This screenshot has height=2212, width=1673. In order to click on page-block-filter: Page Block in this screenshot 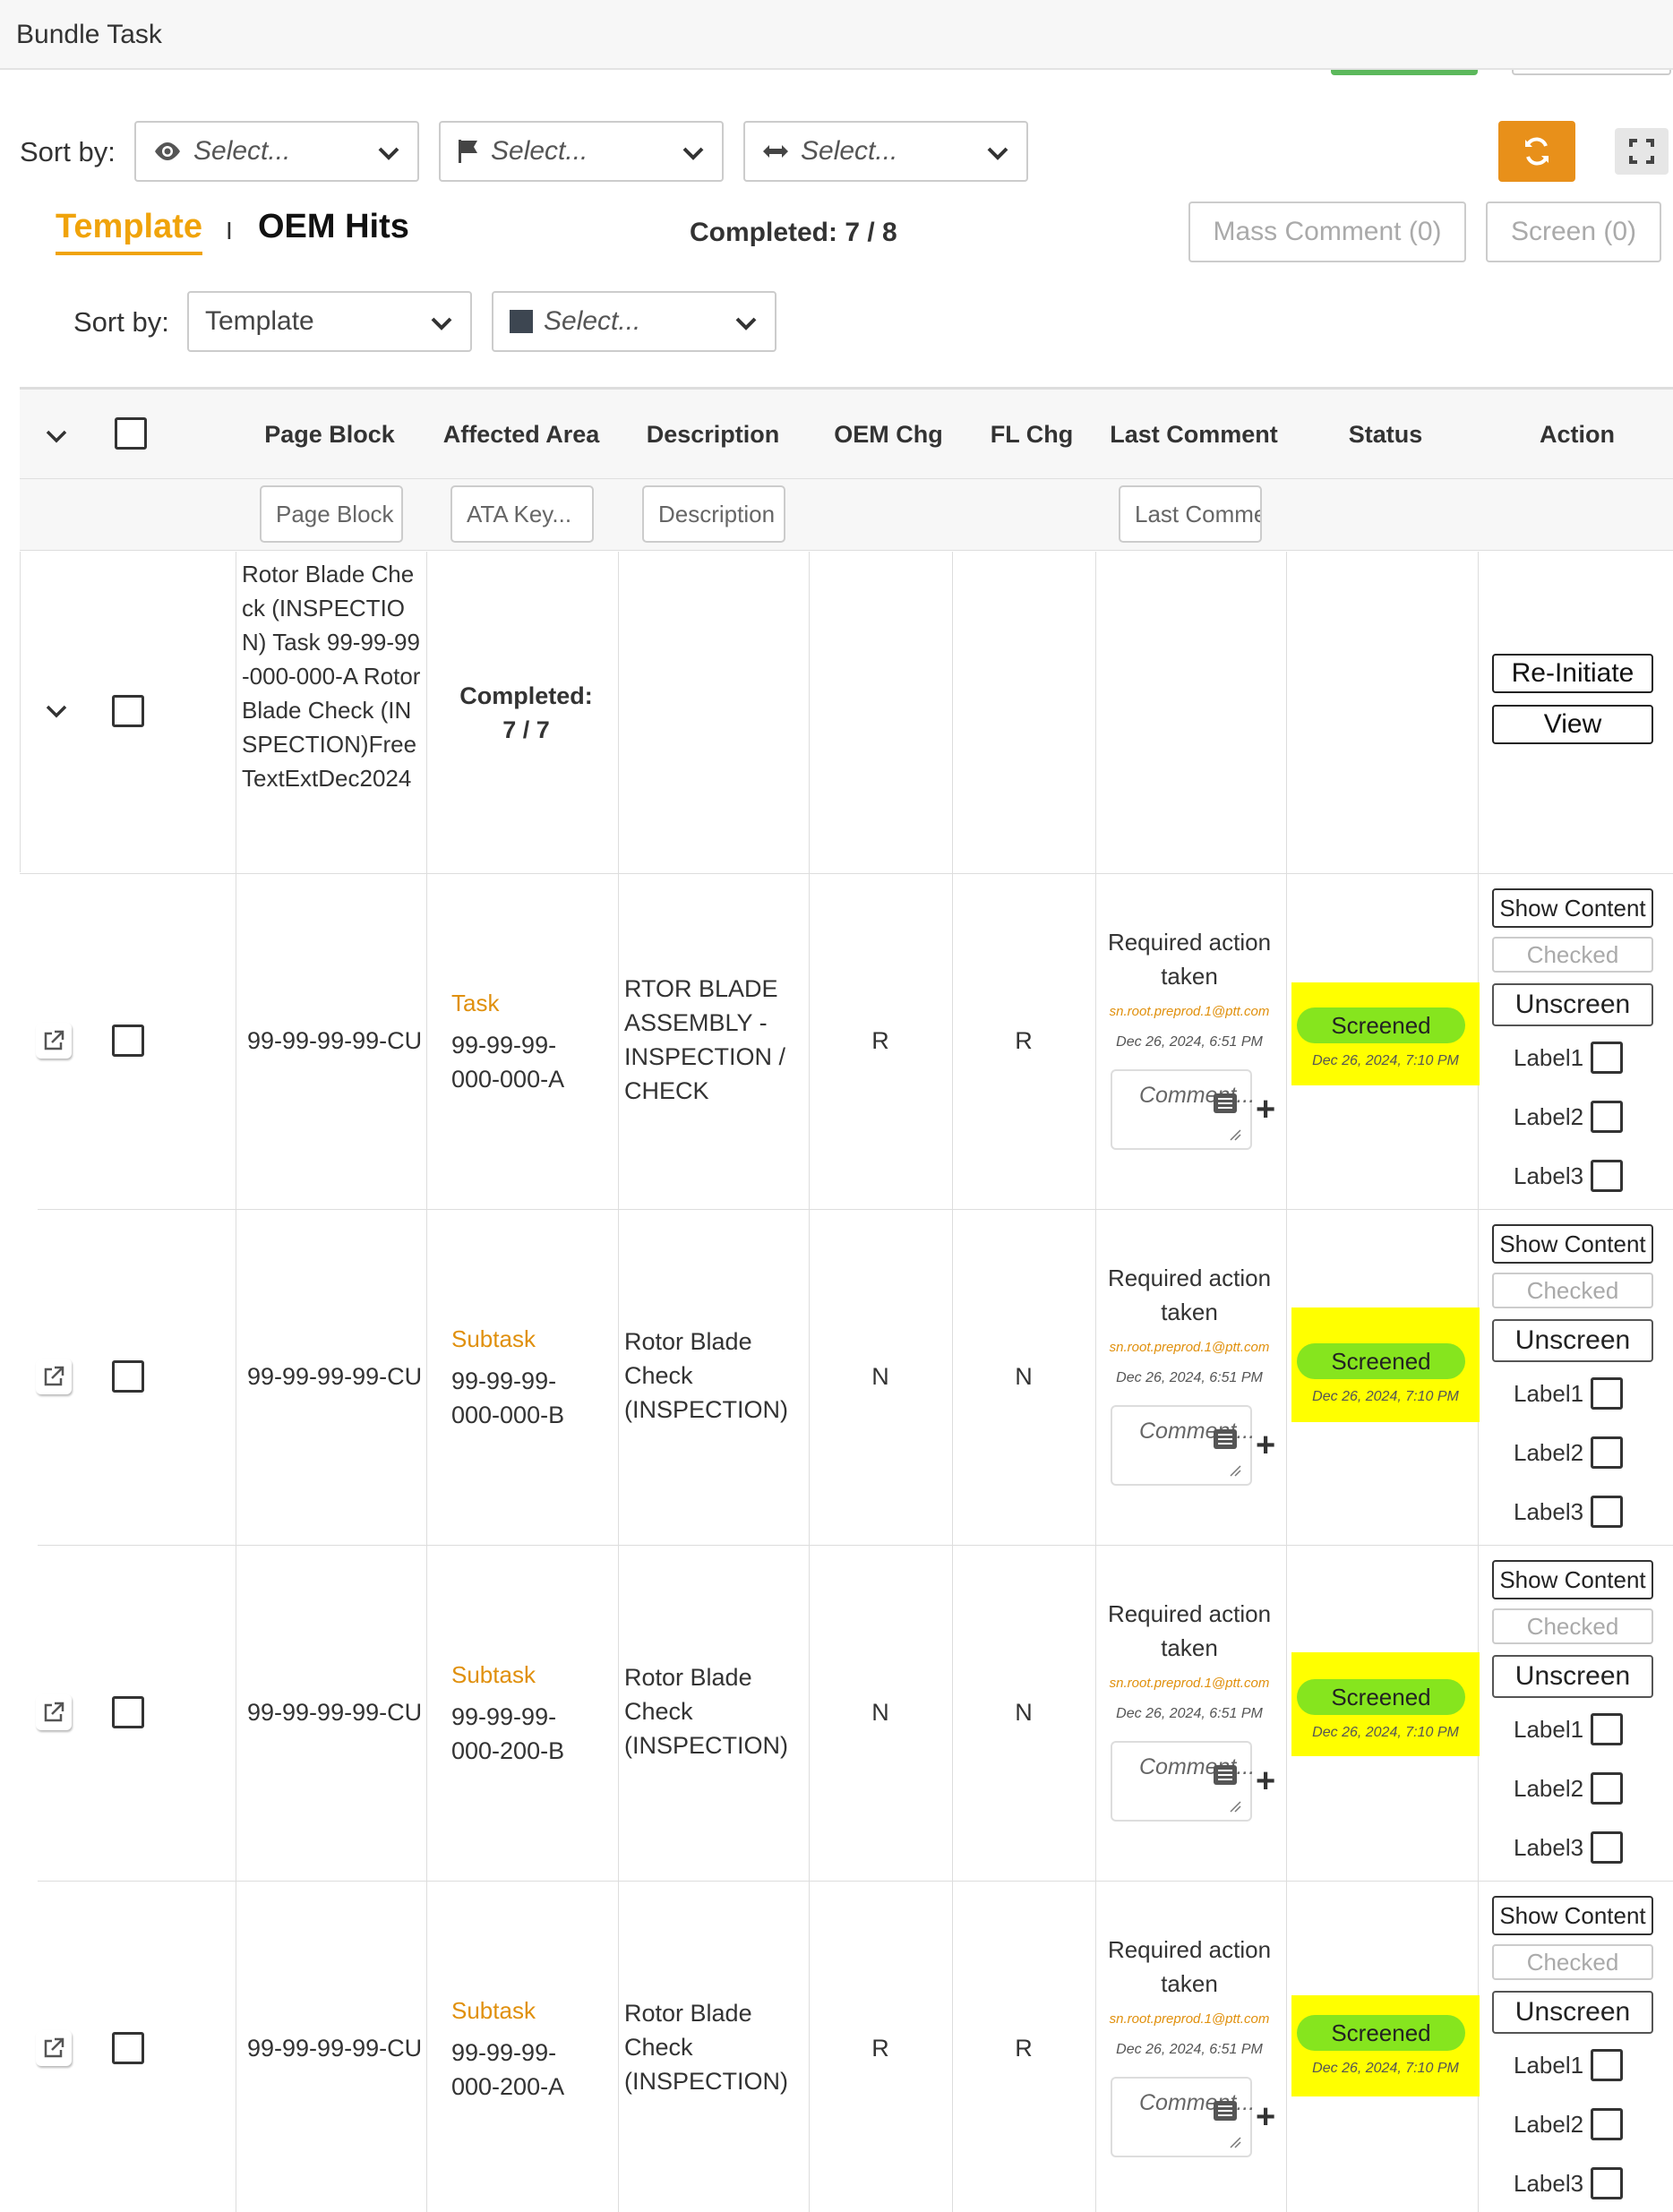, I will do `click(331, 514)`.